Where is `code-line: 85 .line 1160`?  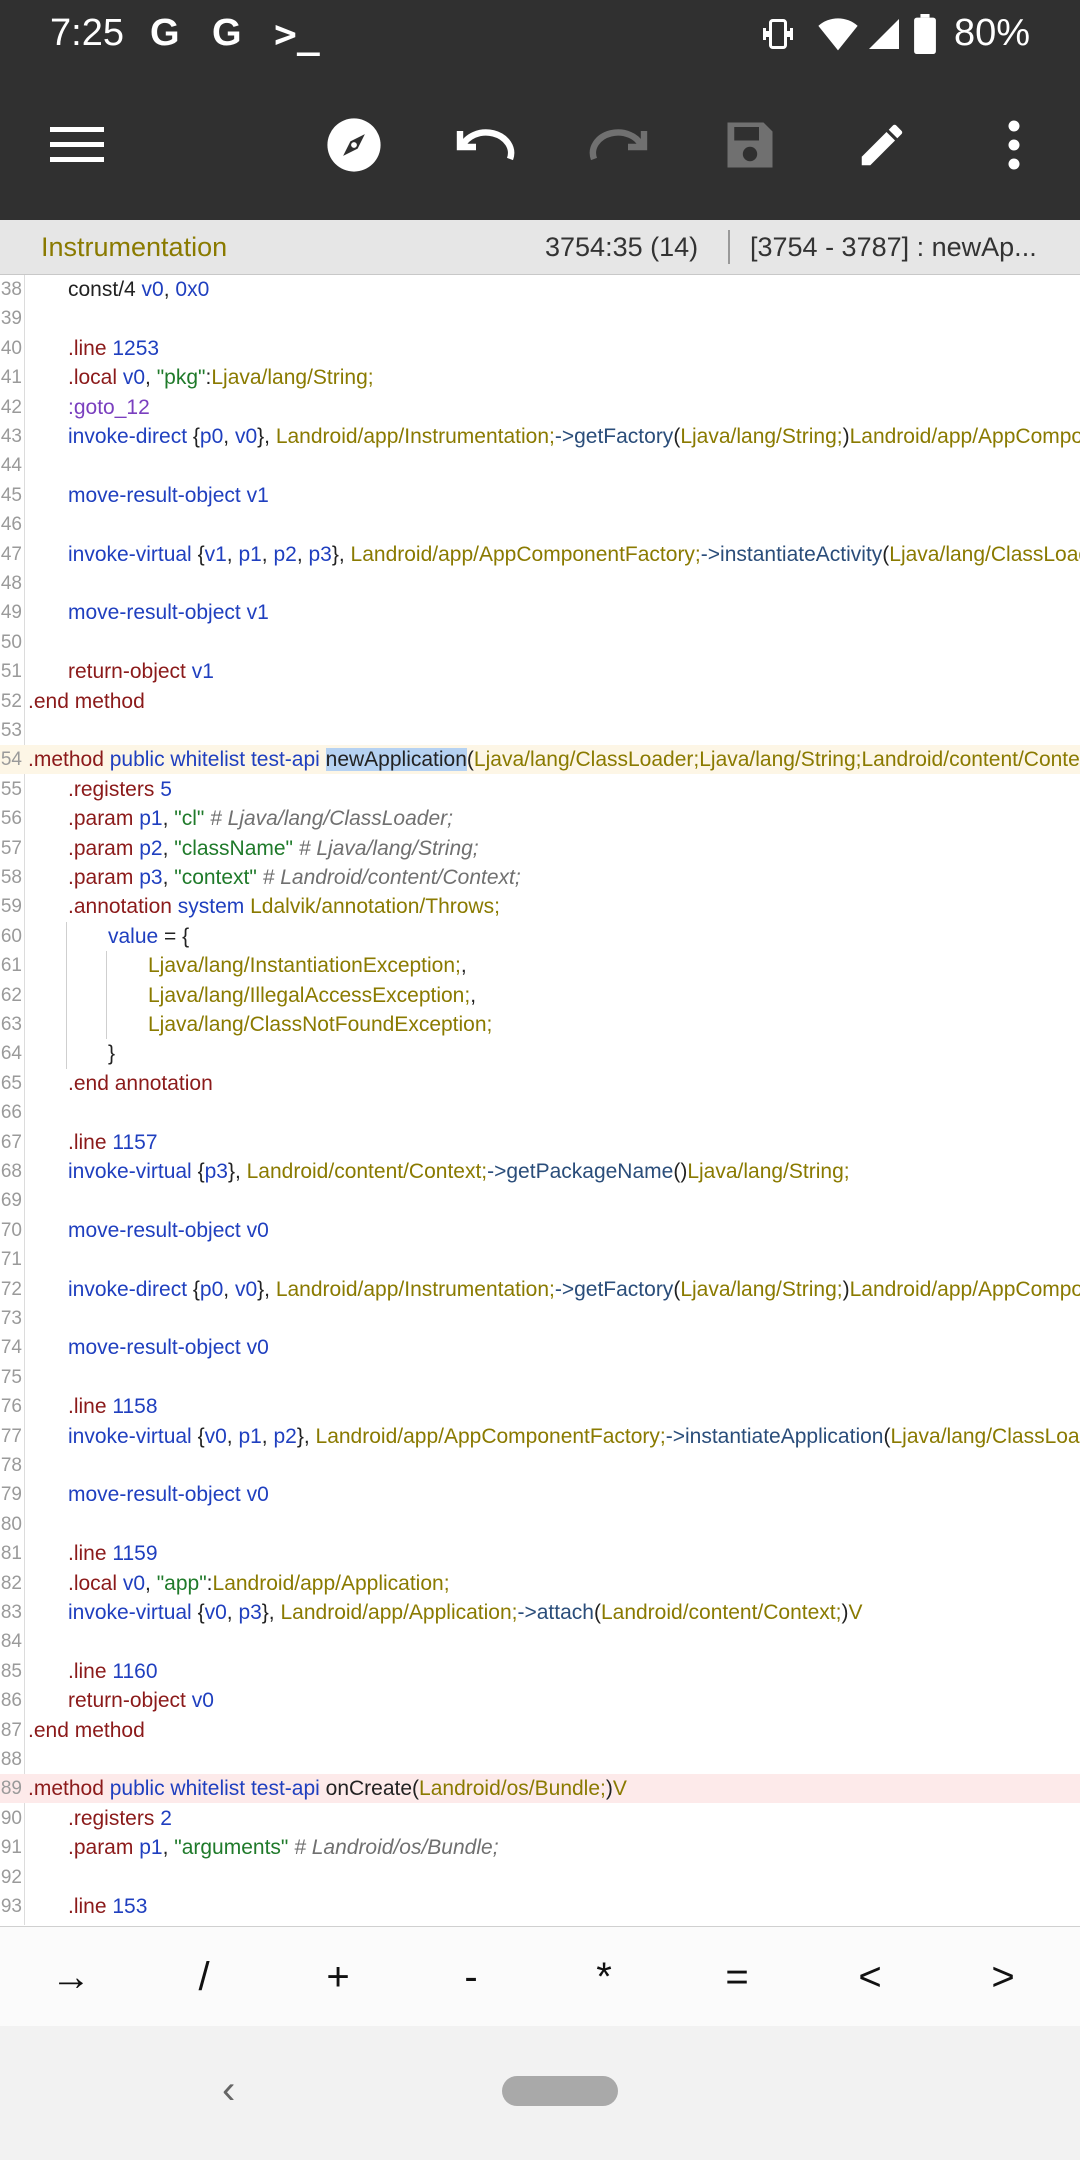 code-line: 85 .line 1160 is located at coordinates (540, 1671).